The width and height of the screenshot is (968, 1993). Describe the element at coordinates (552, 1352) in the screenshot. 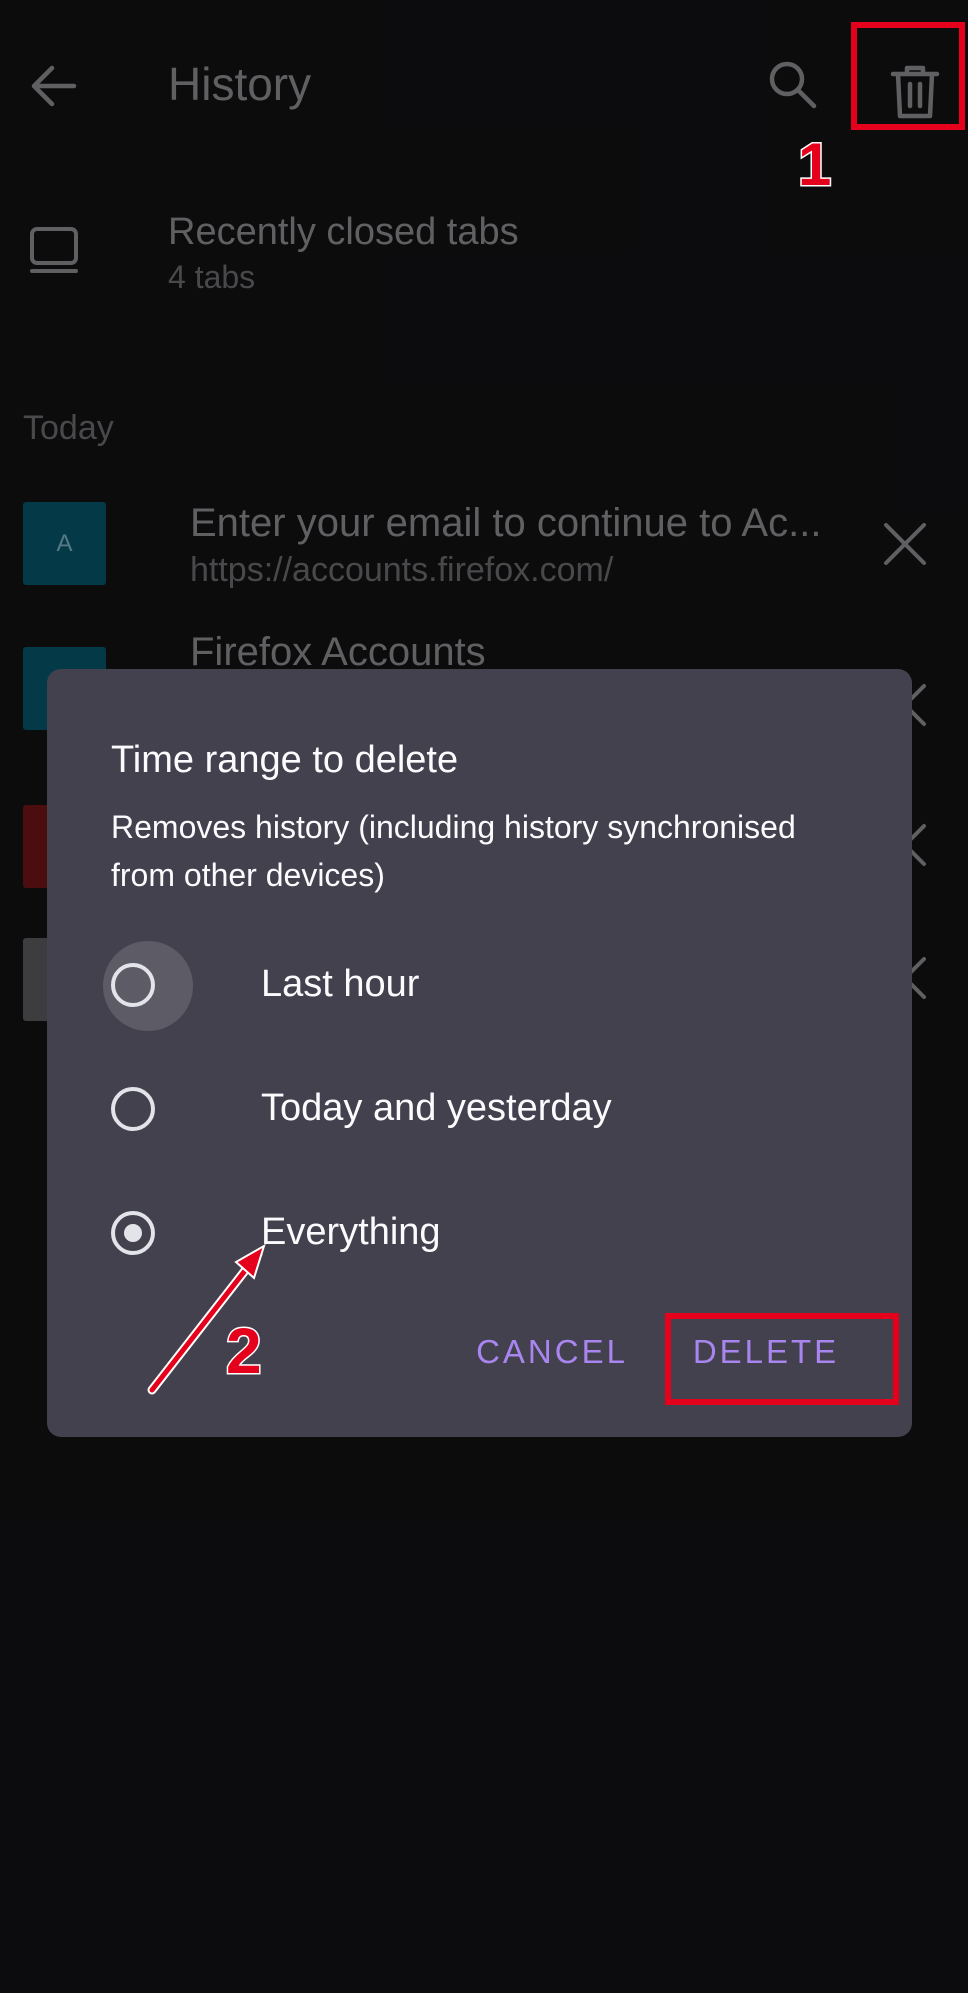

I see `cancel-button: CANCEL` at that location.